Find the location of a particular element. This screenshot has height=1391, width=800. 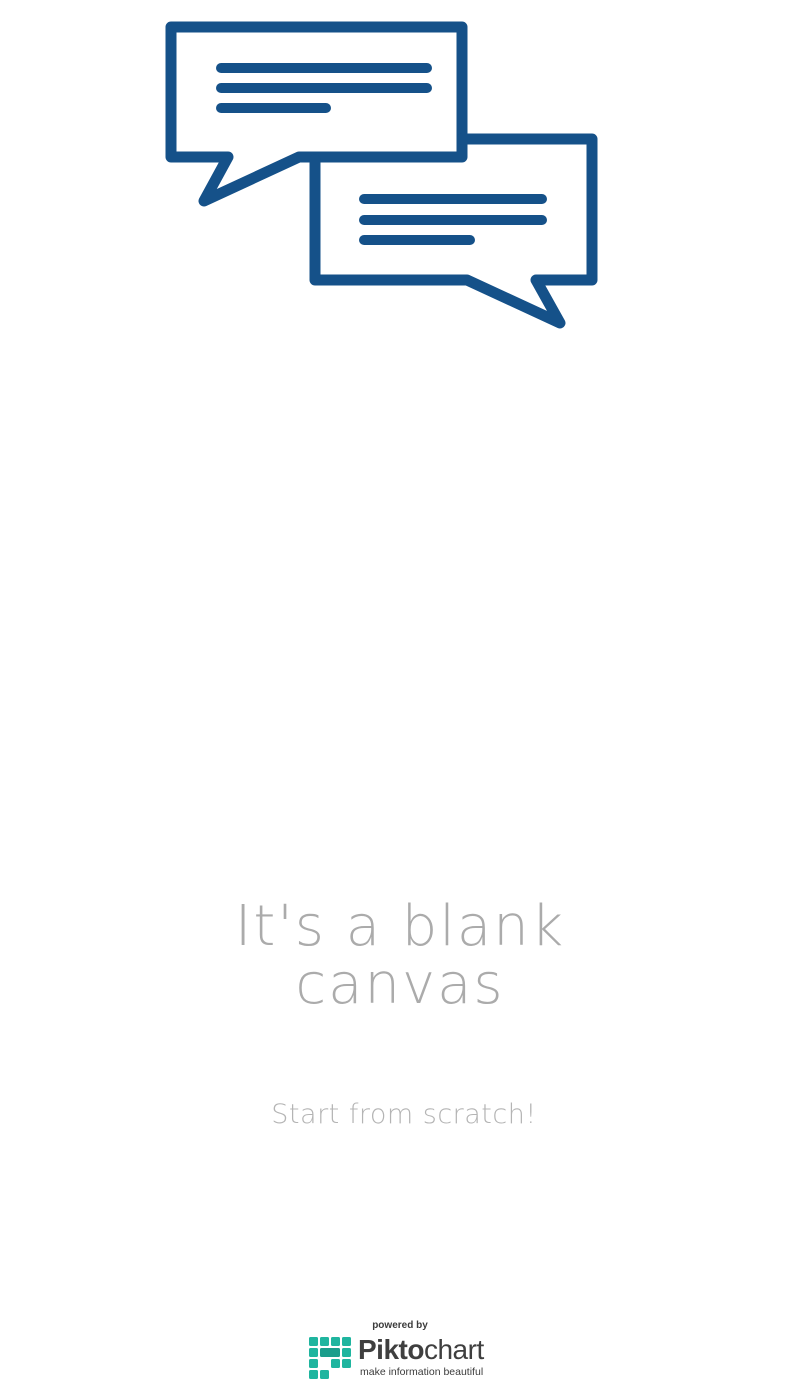

headline-line-2: canvas is located at coordinates (400, 984).